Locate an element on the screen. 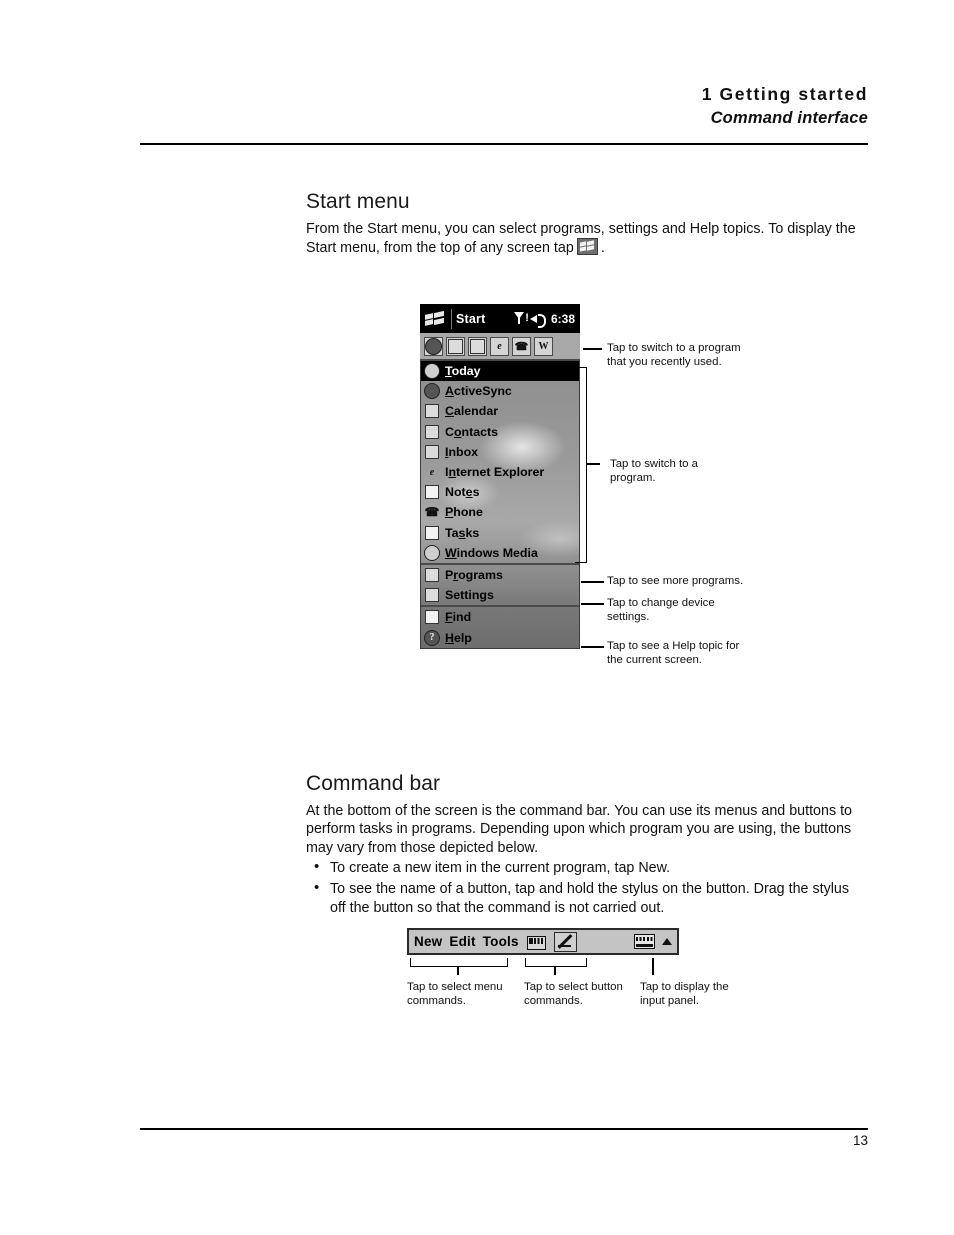 The height and width of the screenshot is (1235, 954). programs-callout: Tap to see more programs. is located at coordinates (692, 581).